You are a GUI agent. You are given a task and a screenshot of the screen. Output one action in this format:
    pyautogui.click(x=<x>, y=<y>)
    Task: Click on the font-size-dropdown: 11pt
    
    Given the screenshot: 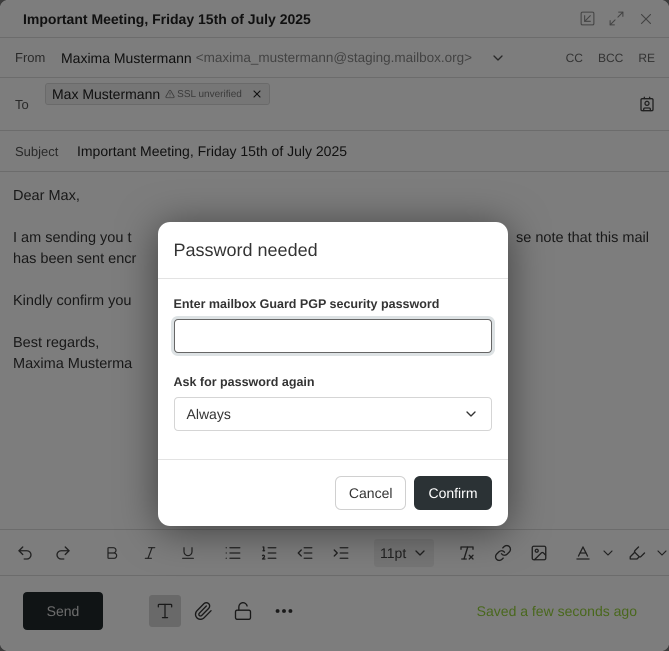 What is the action you would take?
    pyautogui.click(x=404, y=552)
    